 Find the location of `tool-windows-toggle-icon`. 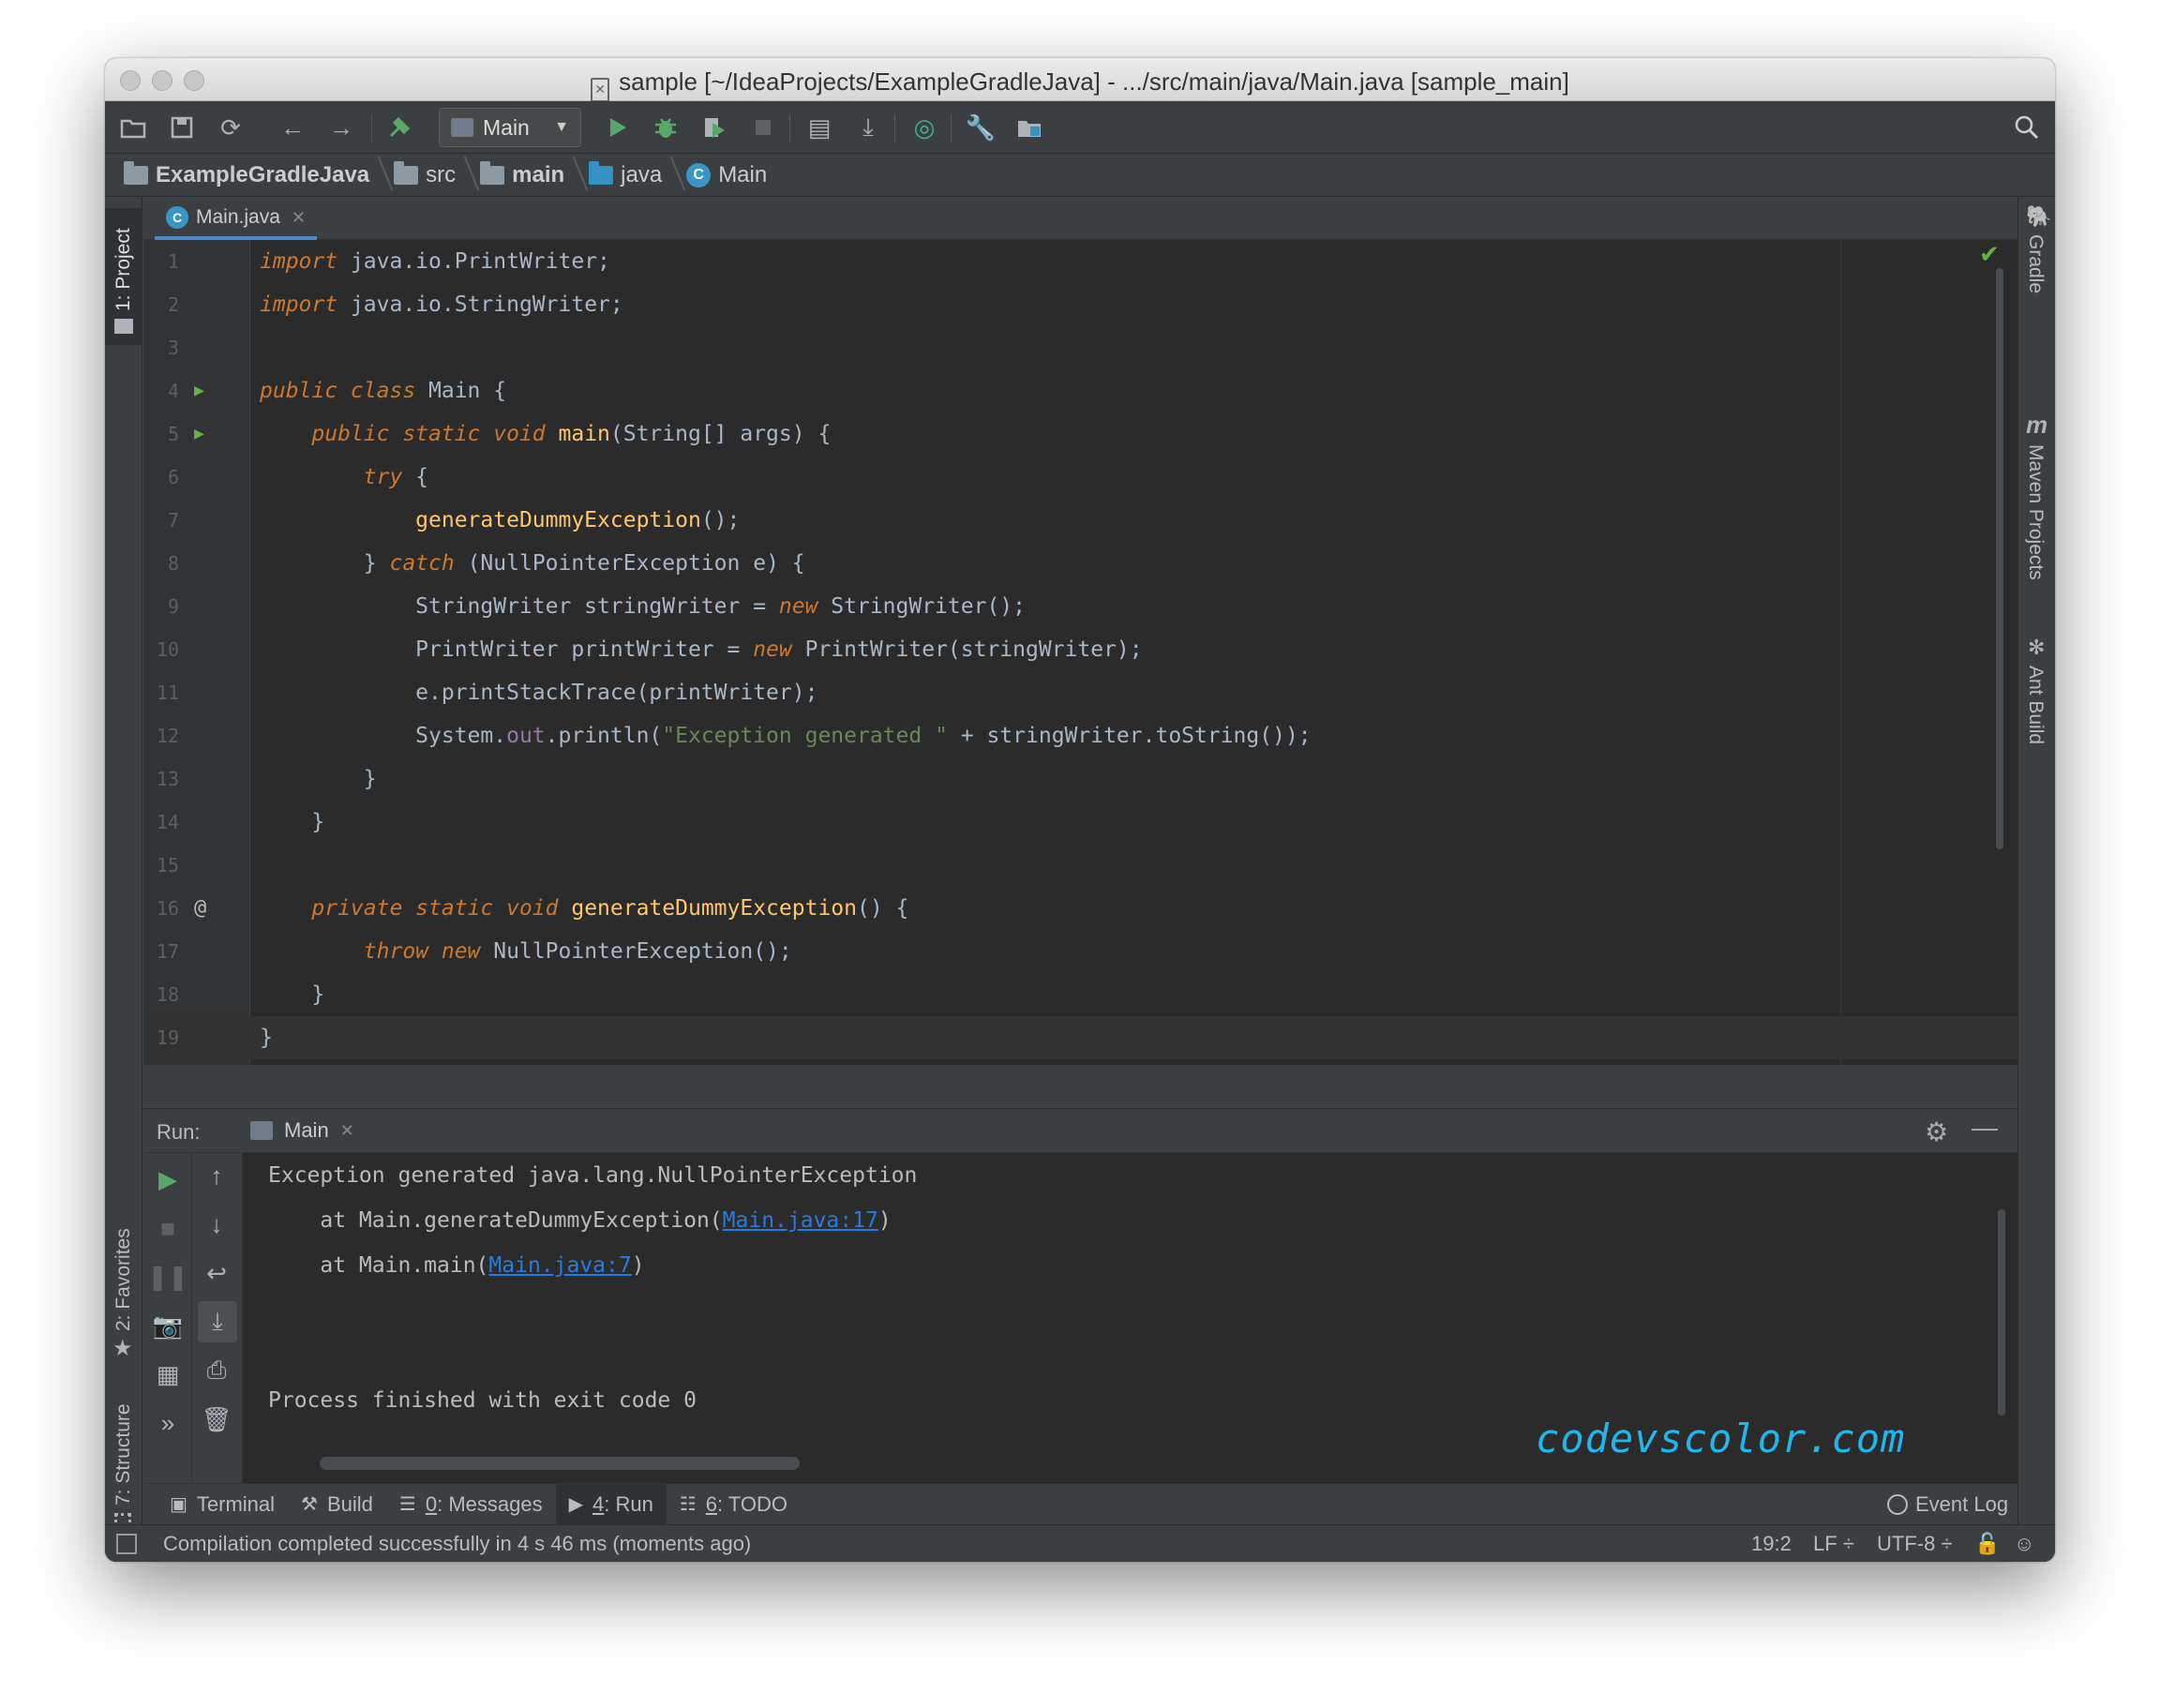

tool-windows-toggle-icon is located at coordinates (126, 1544).